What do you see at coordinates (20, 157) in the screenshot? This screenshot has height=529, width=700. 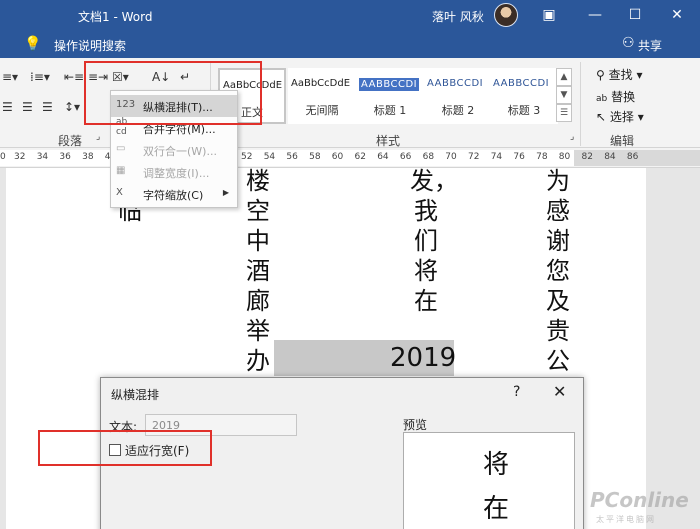 I see `ruler-tick: 32` at bounding box center [20, 157].